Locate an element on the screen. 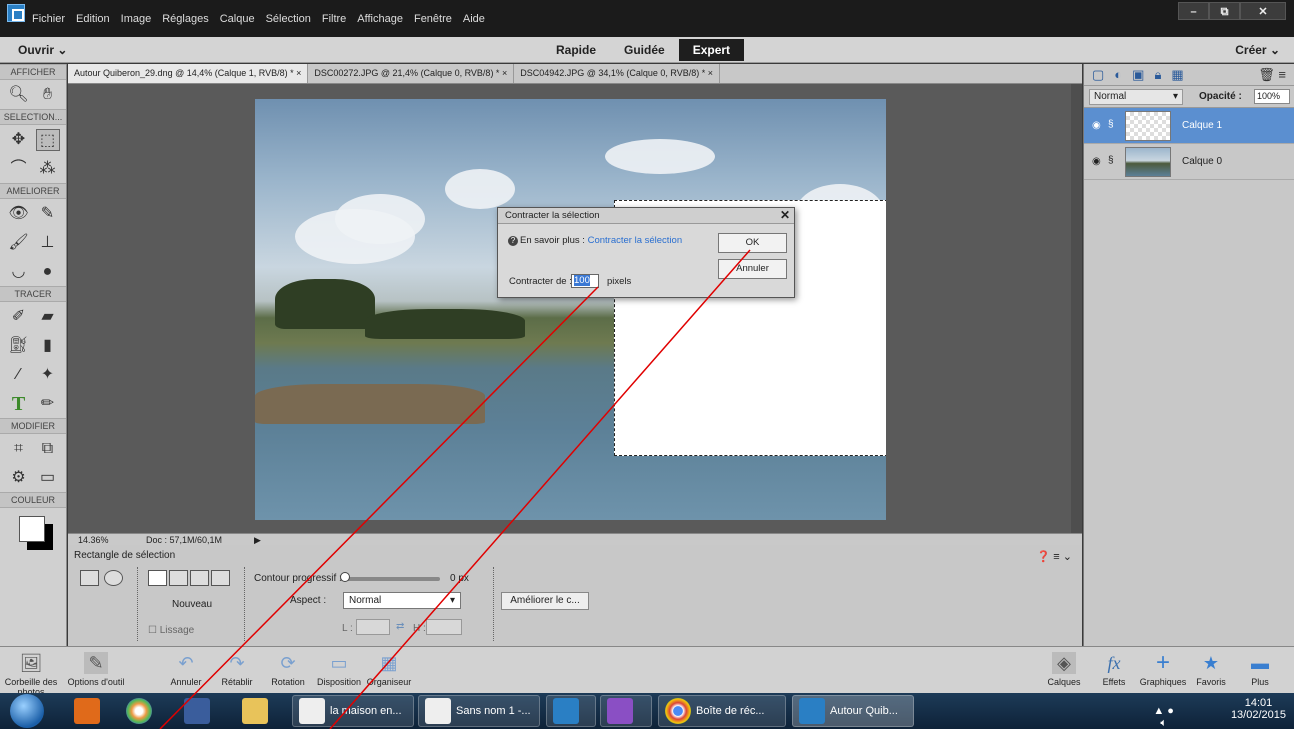  magic-wand-icon: ⁂ is located at coordinates (48, 169).